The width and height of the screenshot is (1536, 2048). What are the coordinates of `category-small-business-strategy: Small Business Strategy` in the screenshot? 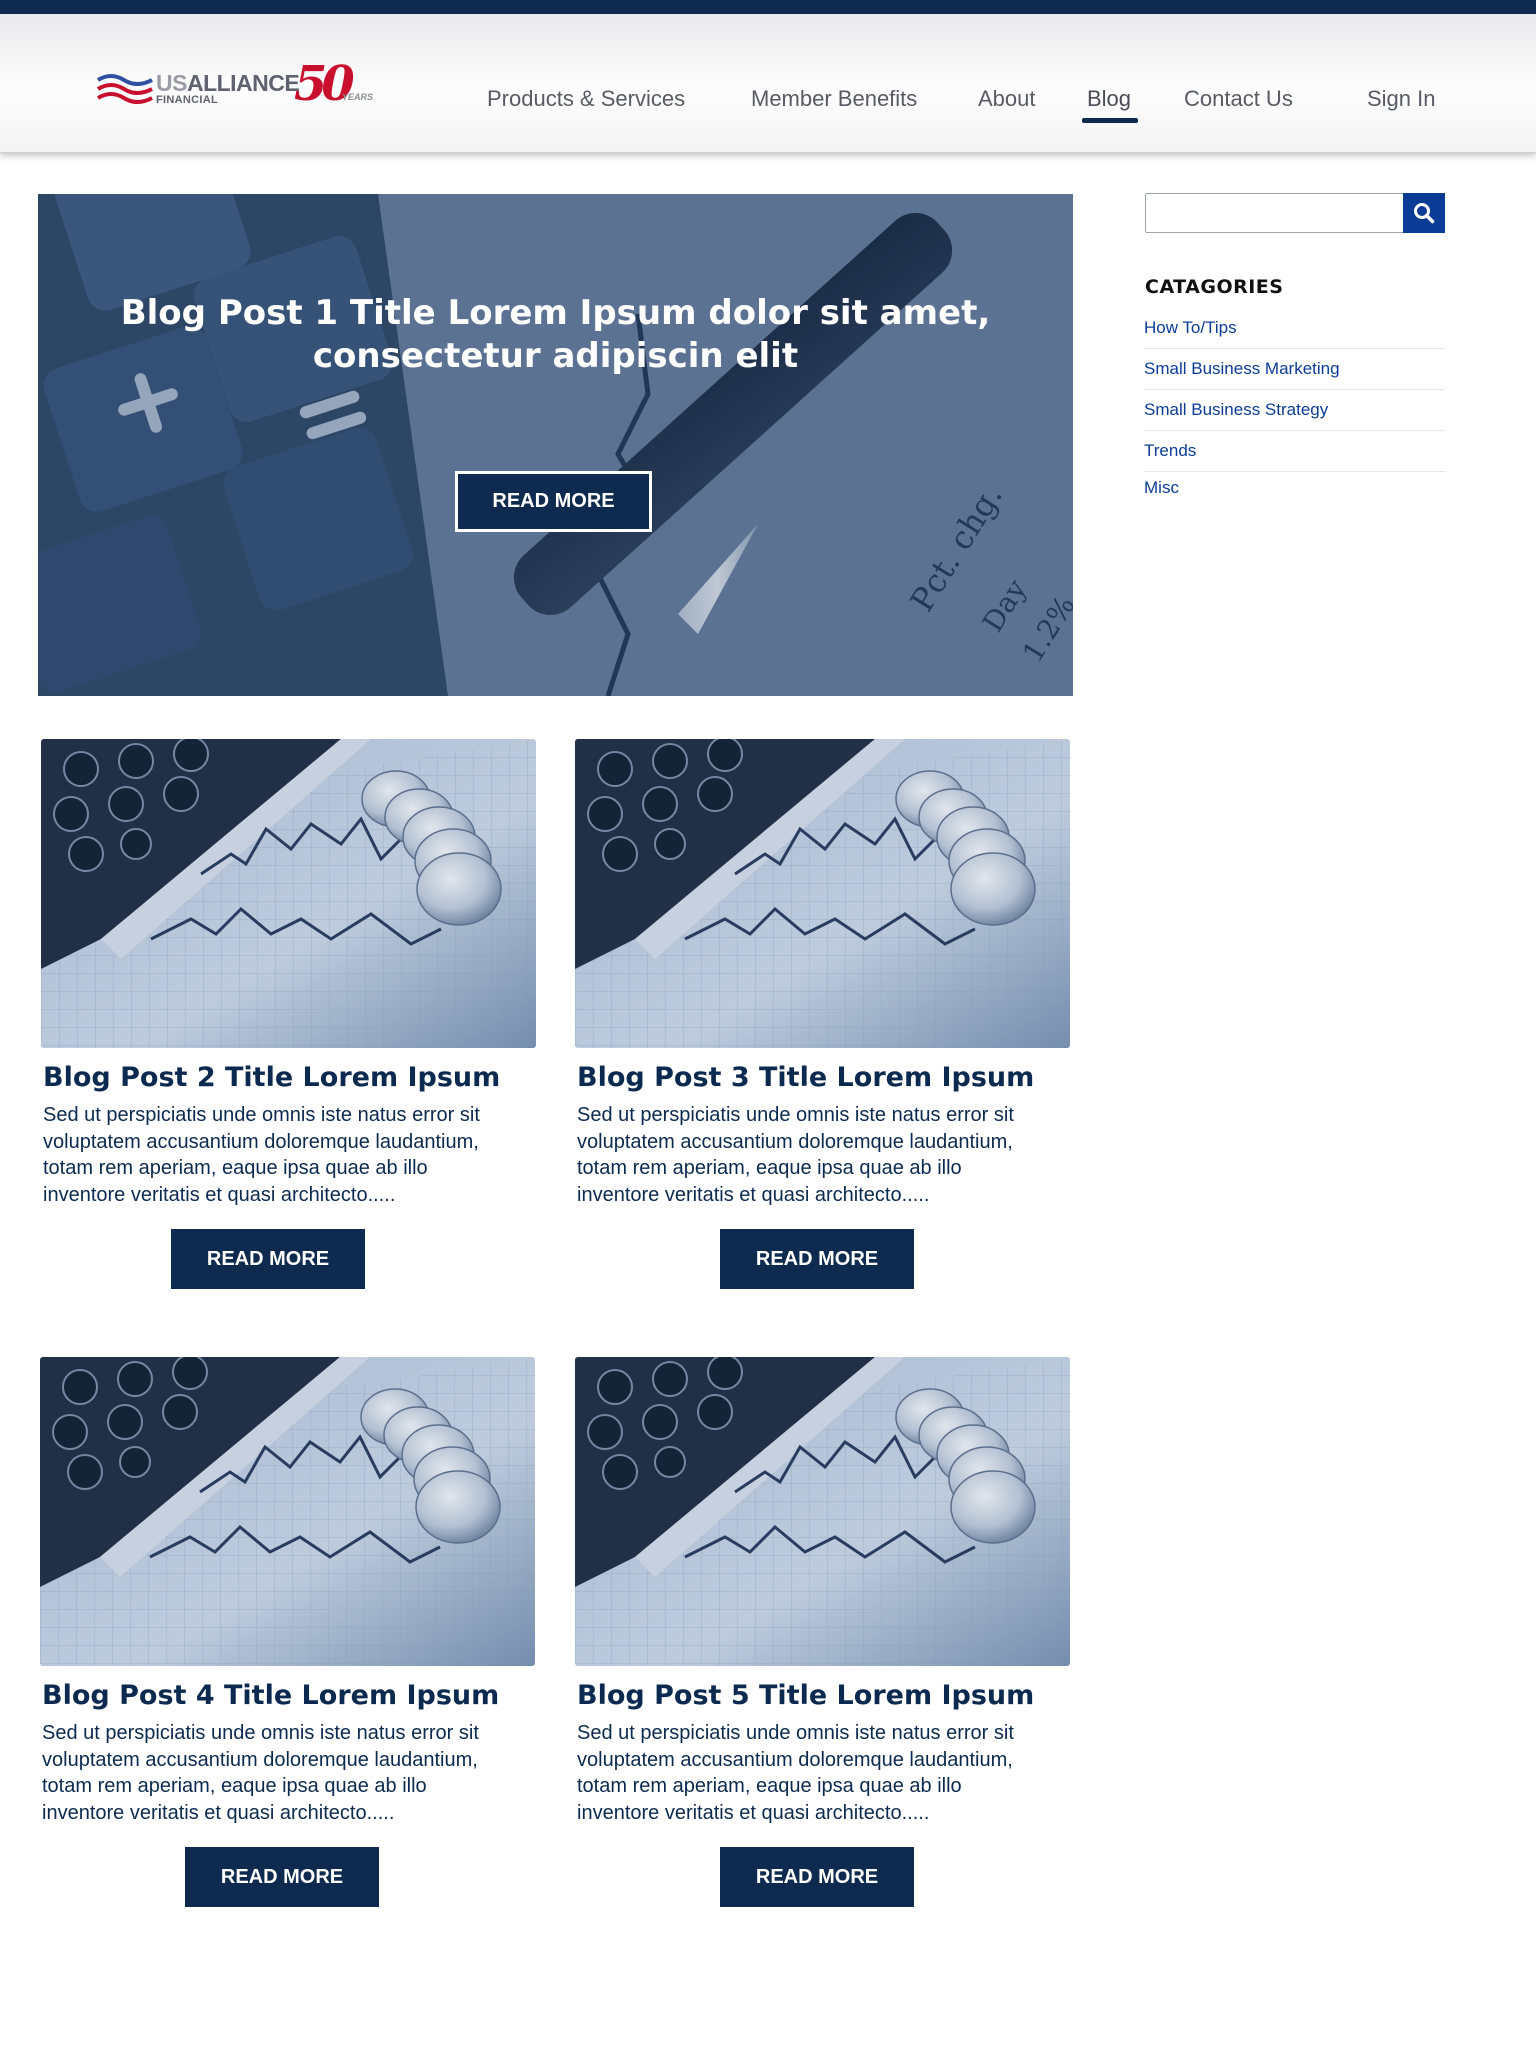 It's located at (1294, 410).